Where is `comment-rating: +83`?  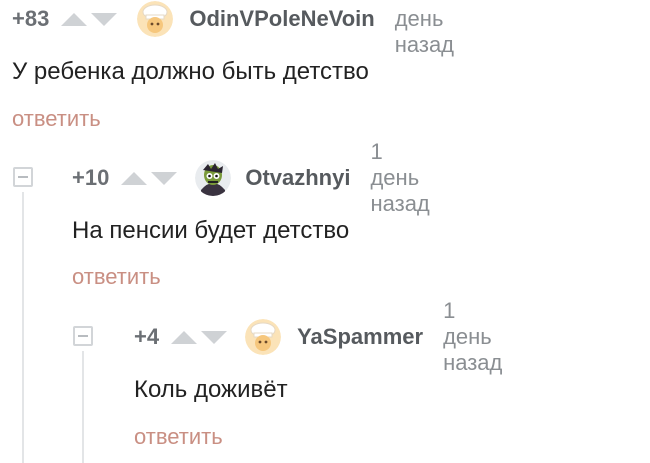 comment-rating: +83 is located at coordinates (31, 18).